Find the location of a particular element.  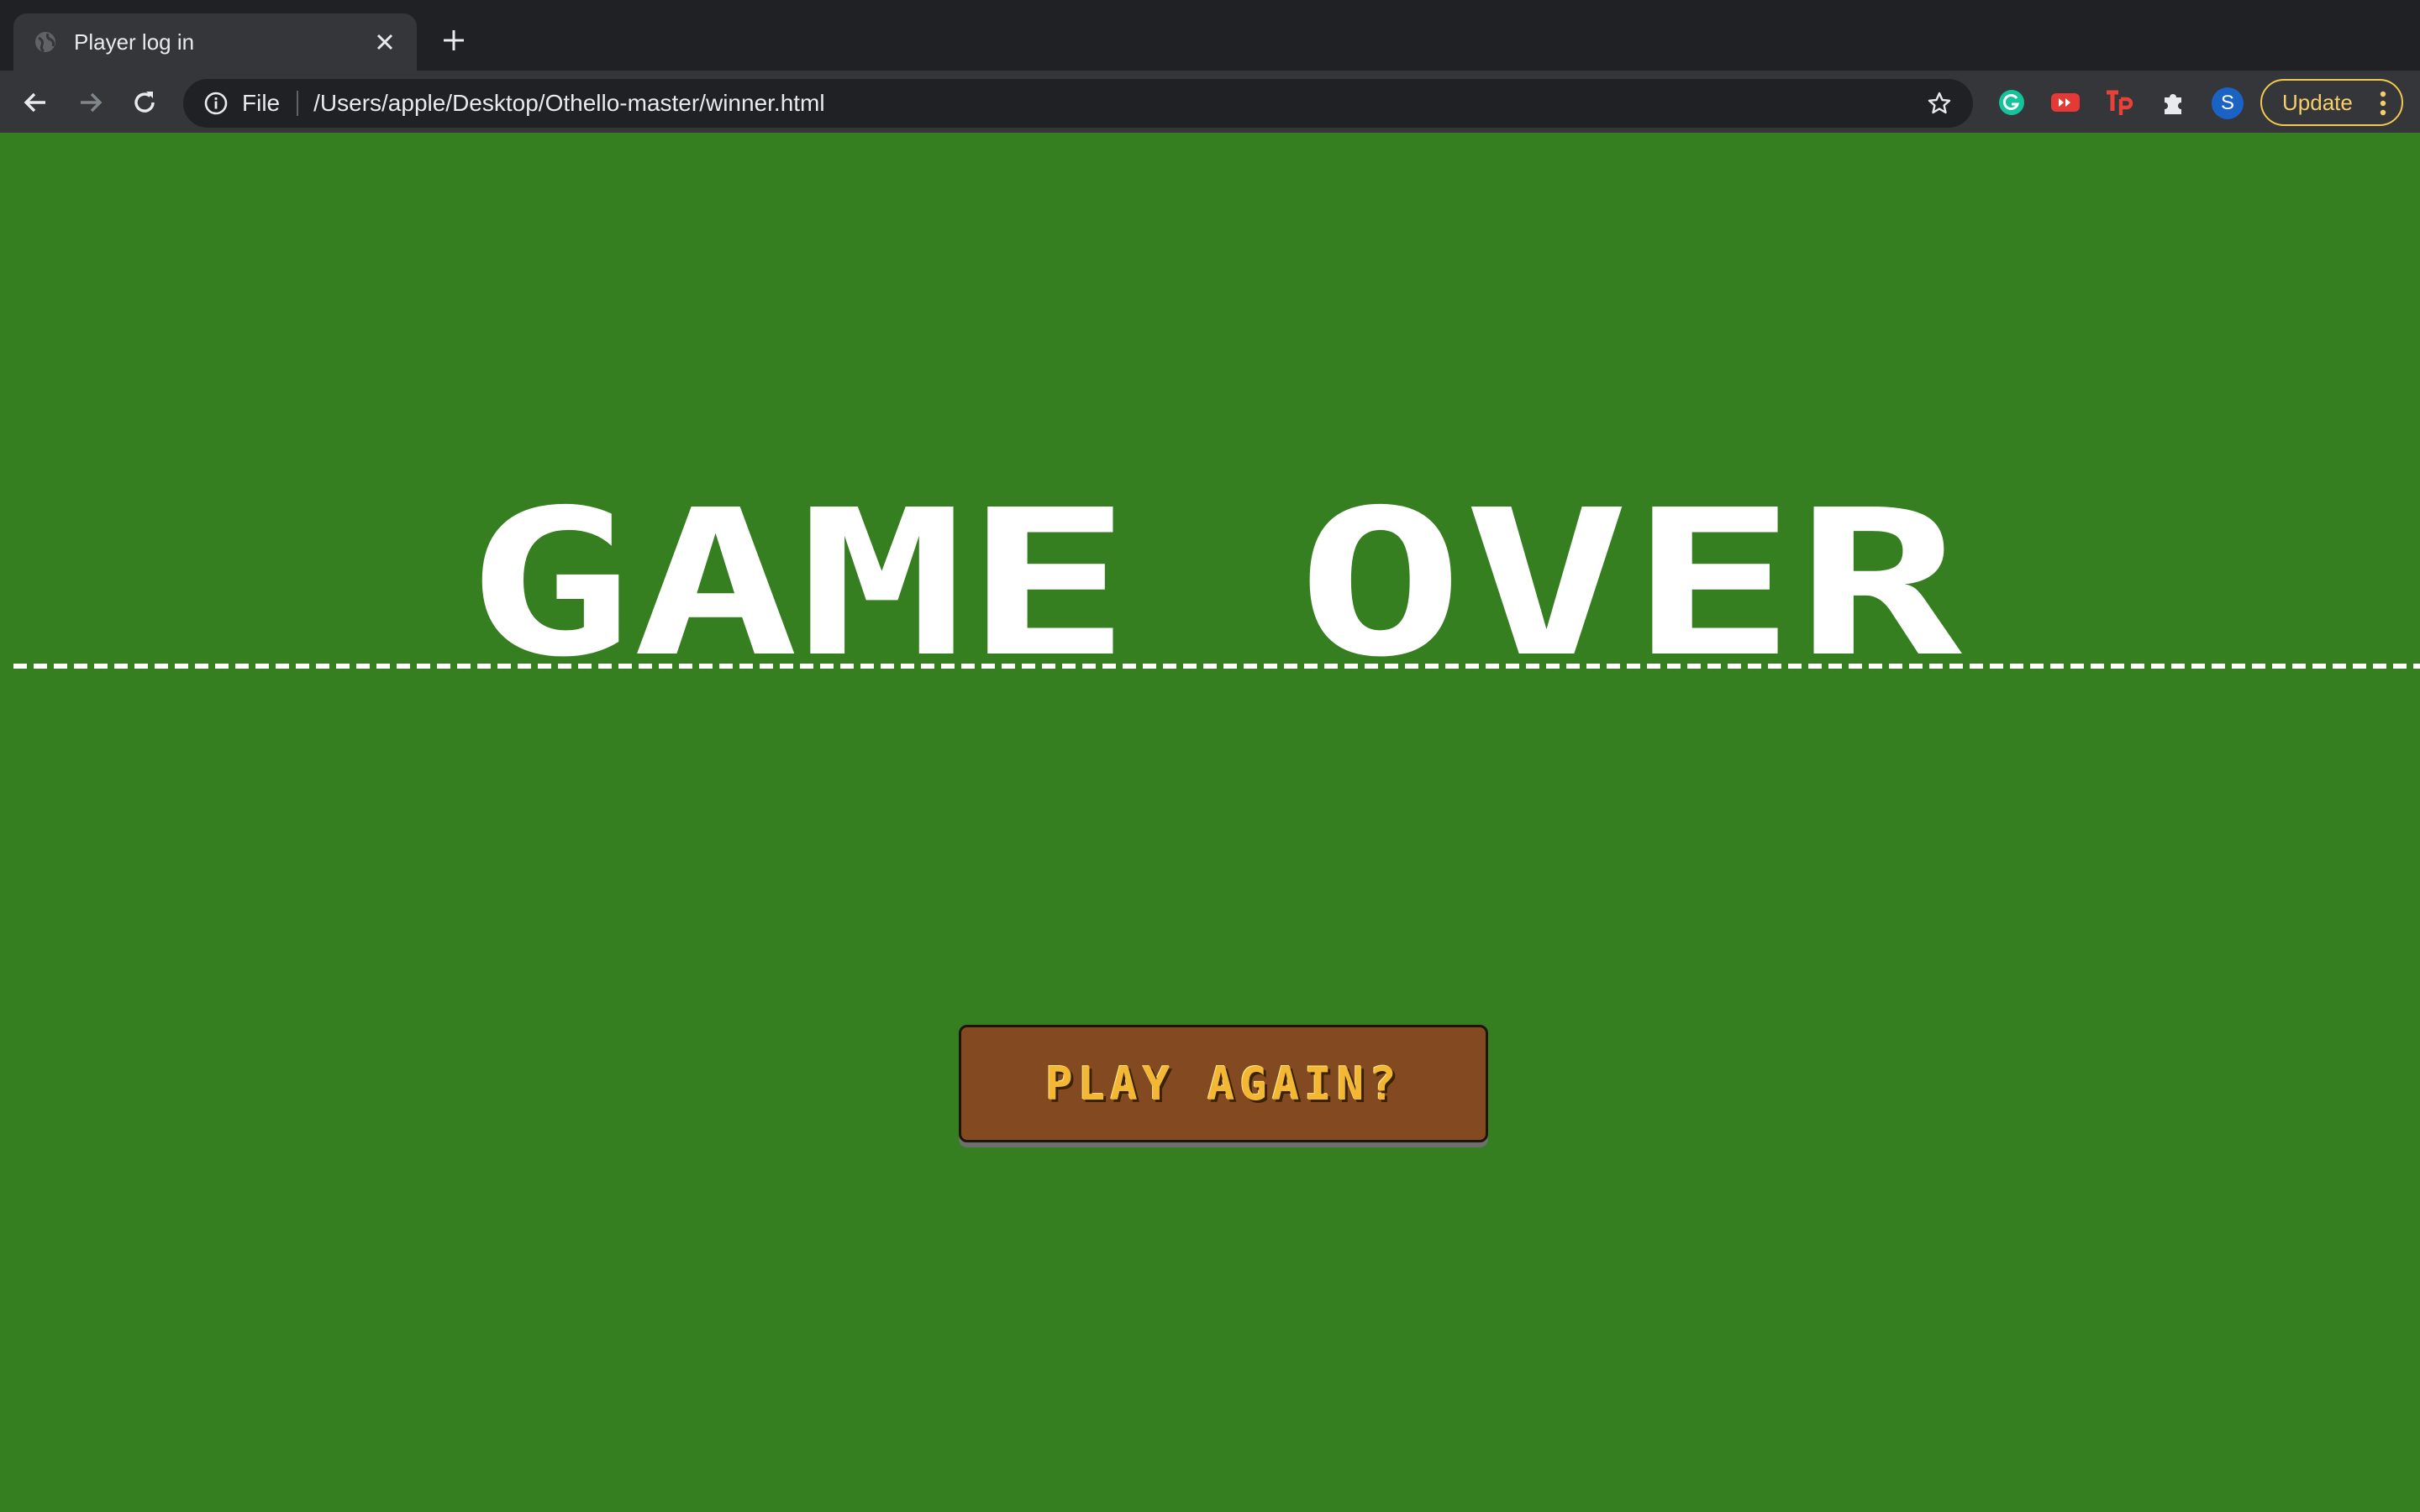

forward-button is located at coordinates (91, 102).